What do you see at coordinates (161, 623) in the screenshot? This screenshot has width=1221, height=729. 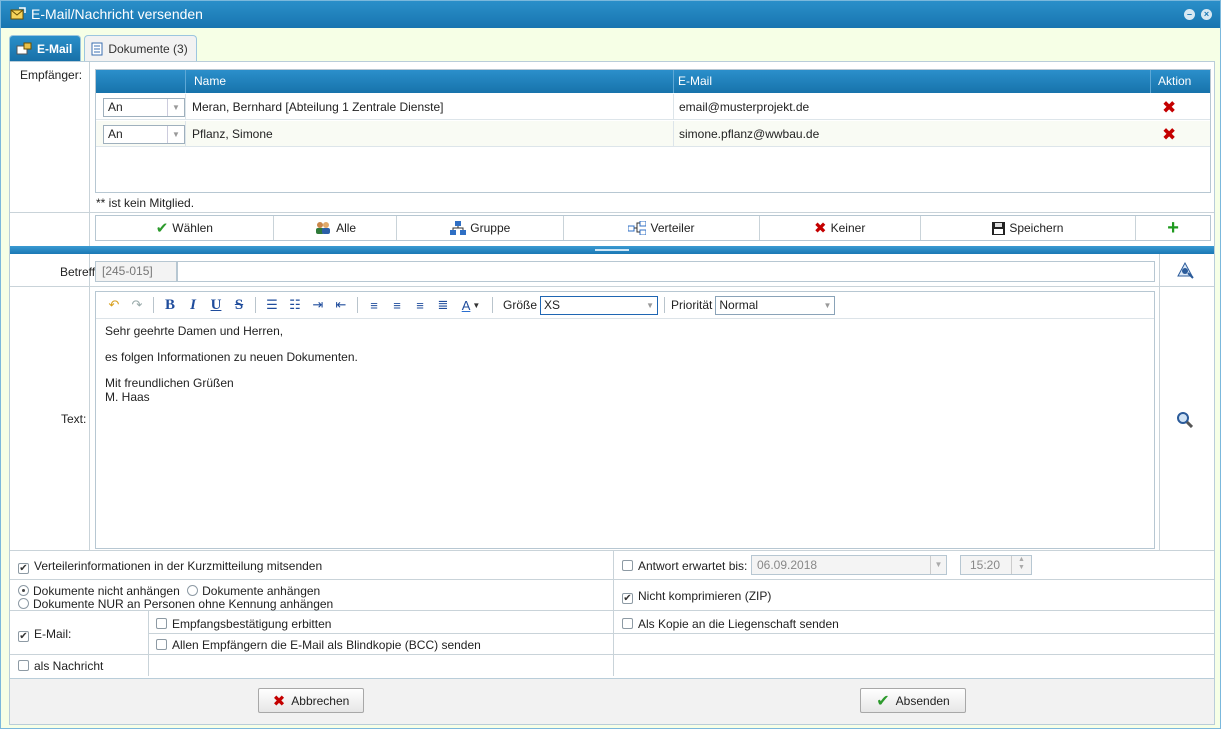 I see `receipt-checkbox` at bounding box center [161, 623].